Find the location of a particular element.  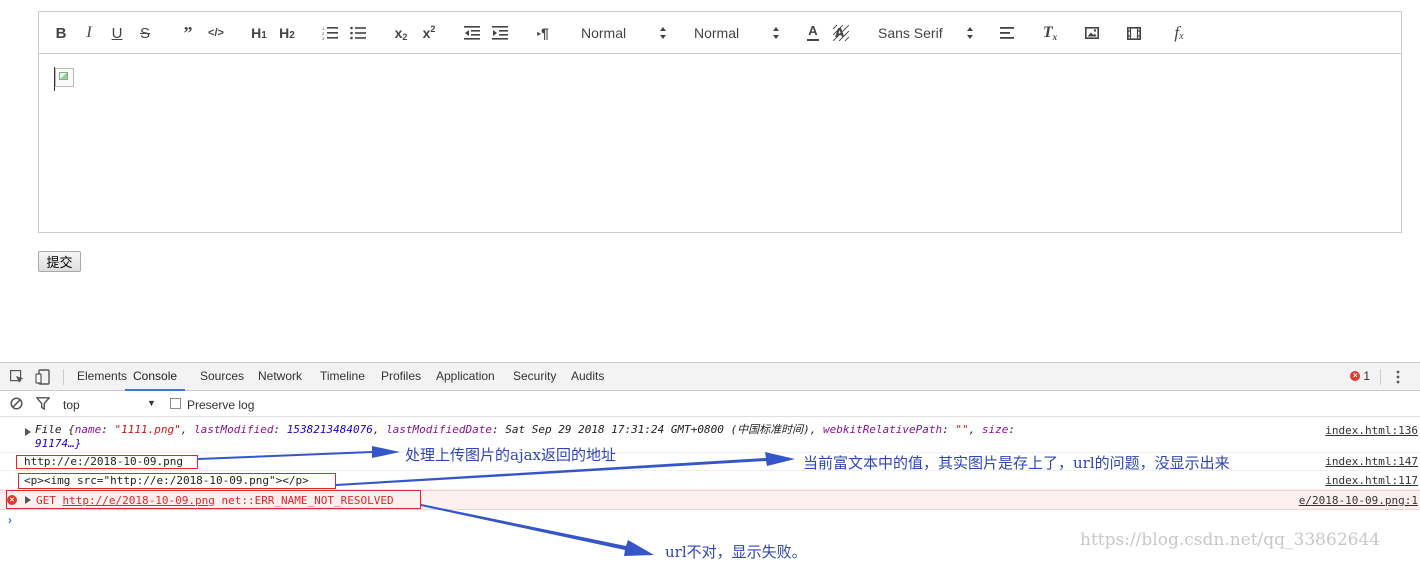

annotation-arrows is located at coordinates (496, 501).